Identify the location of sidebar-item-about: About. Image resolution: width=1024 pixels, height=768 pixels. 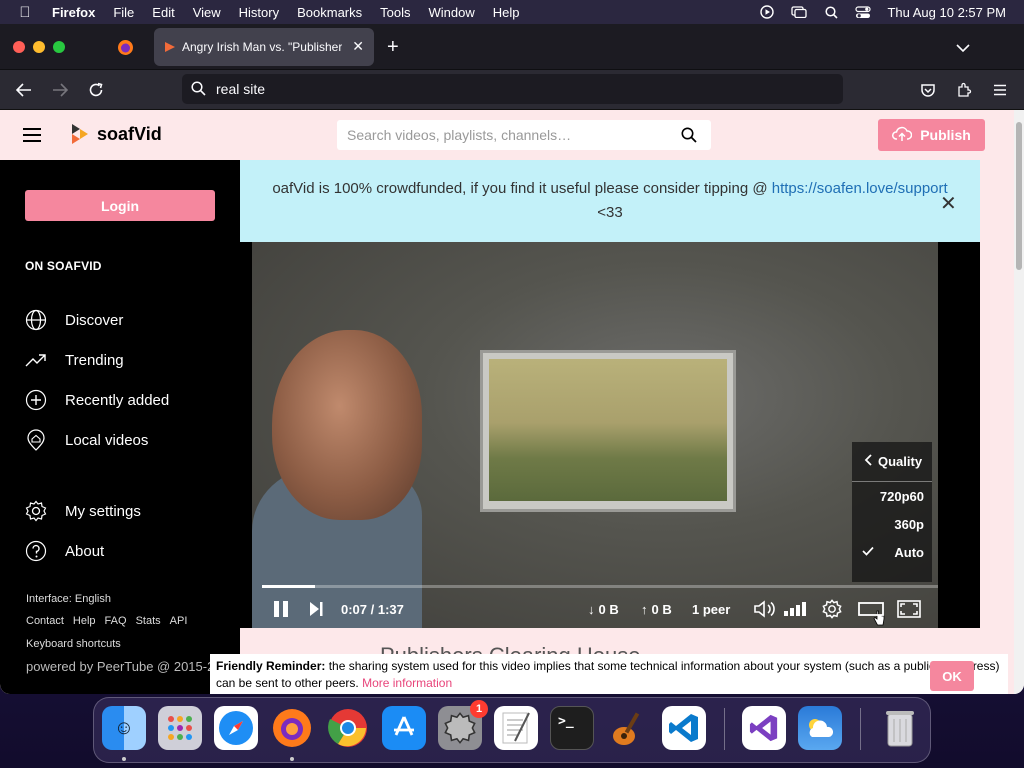
(64, 551).